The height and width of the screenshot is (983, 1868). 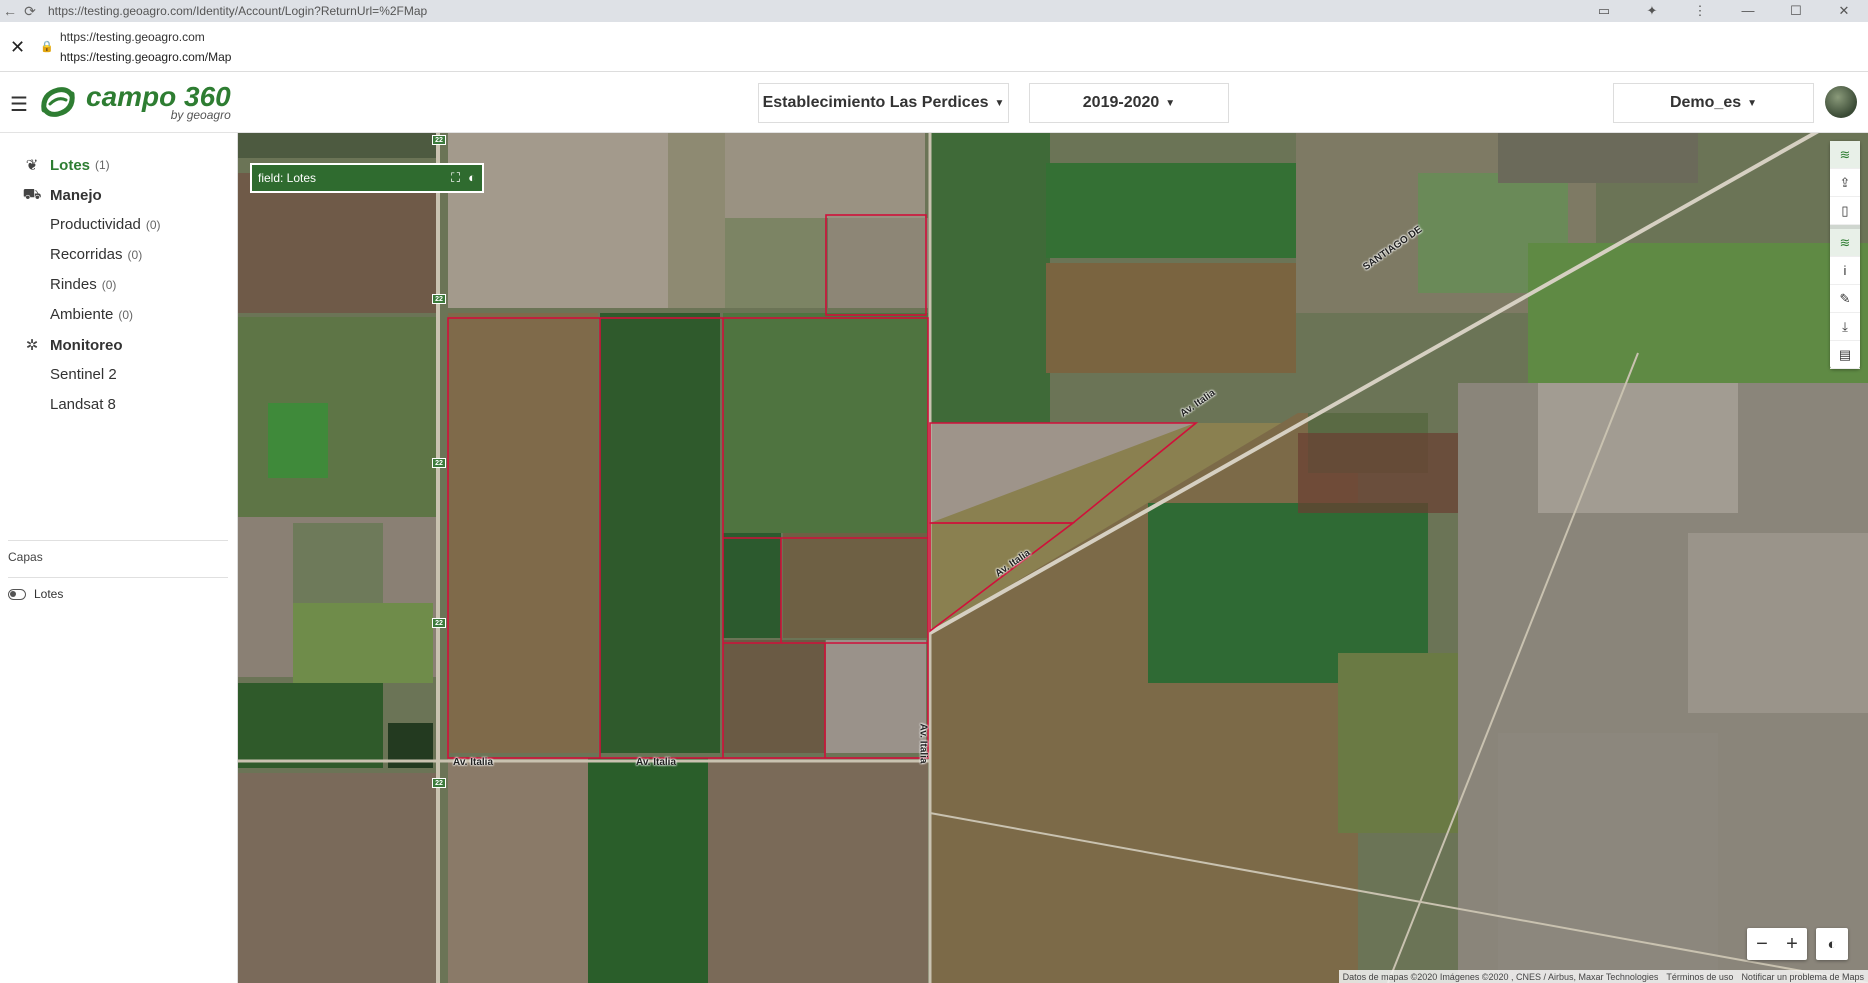 I want to click on report-problem-link: Notificar un problema de Maps, so click(x=1802, y=977).